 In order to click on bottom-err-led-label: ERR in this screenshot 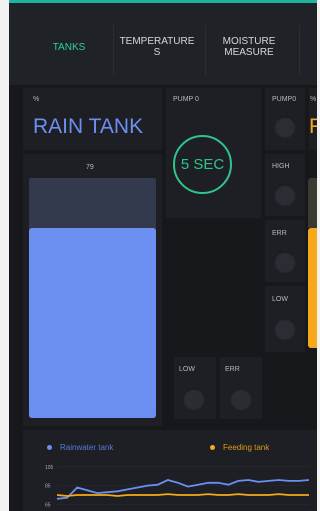, I will do `click(232, 369)`.